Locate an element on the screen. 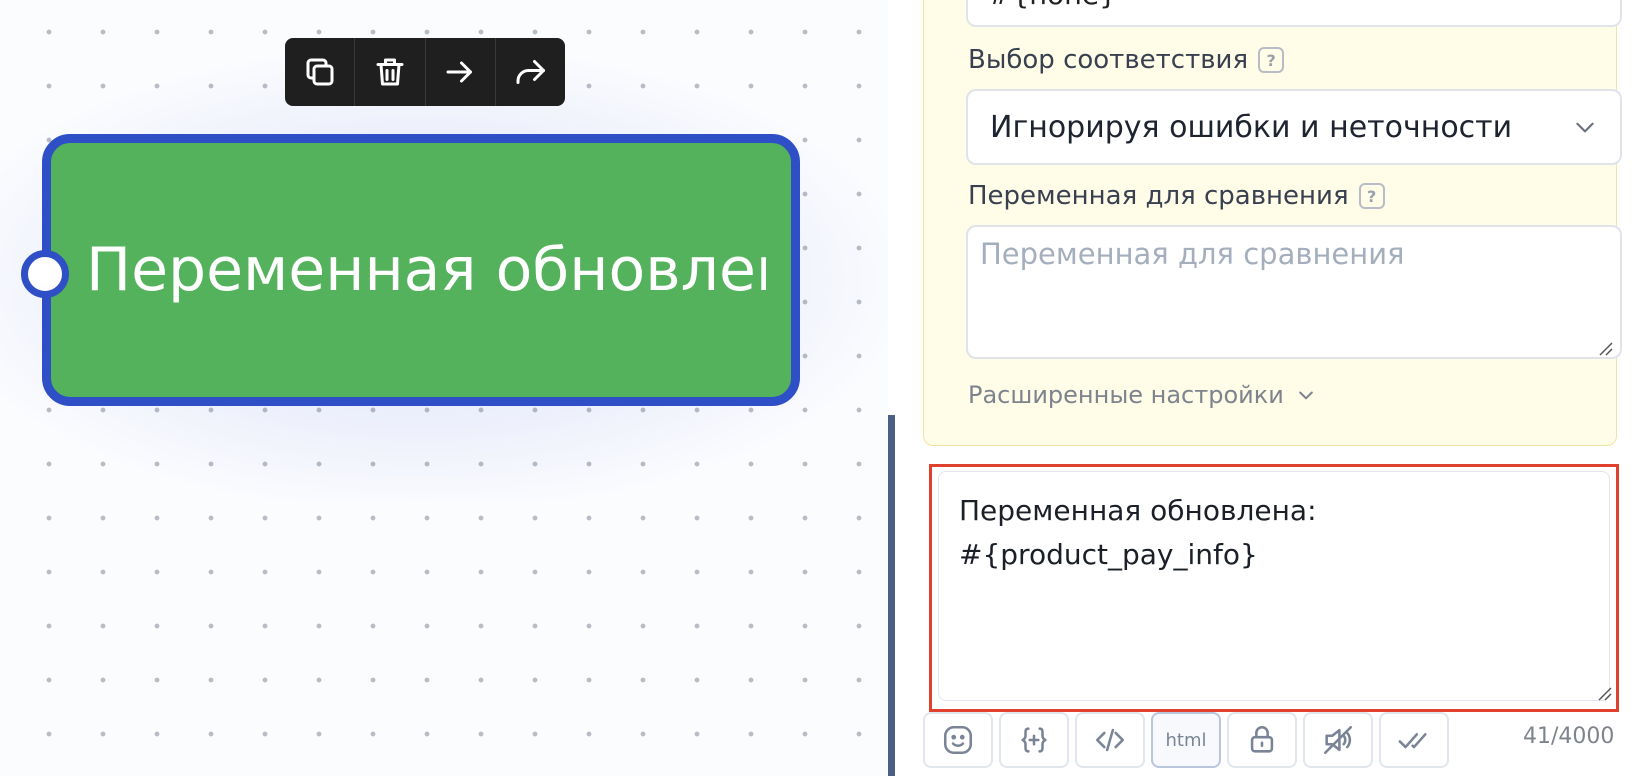 The image size is (1632, 776). lock-button is located at coordinates (1262, 740).